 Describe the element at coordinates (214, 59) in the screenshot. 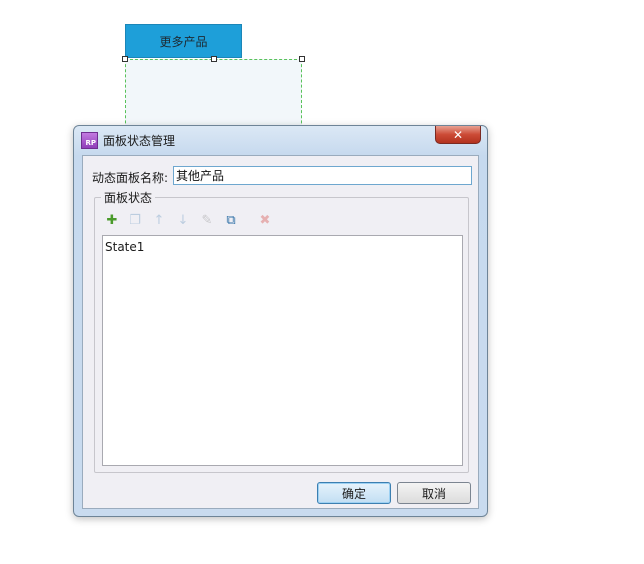

I see `resize-handle-top-center` at that location.